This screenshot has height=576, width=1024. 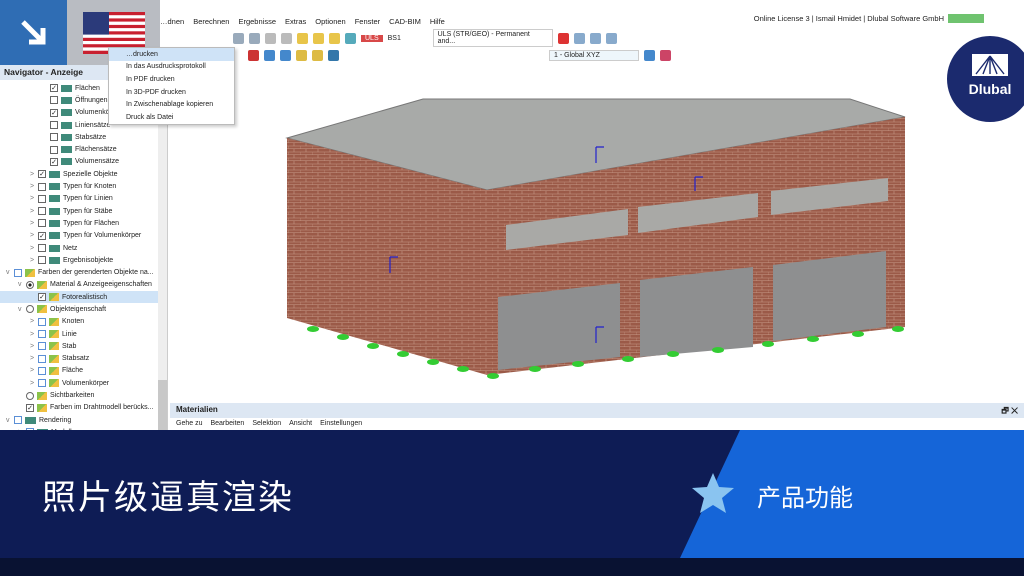 I want to click on panel-menu-item: Selektion, so click(x=266, y=423).